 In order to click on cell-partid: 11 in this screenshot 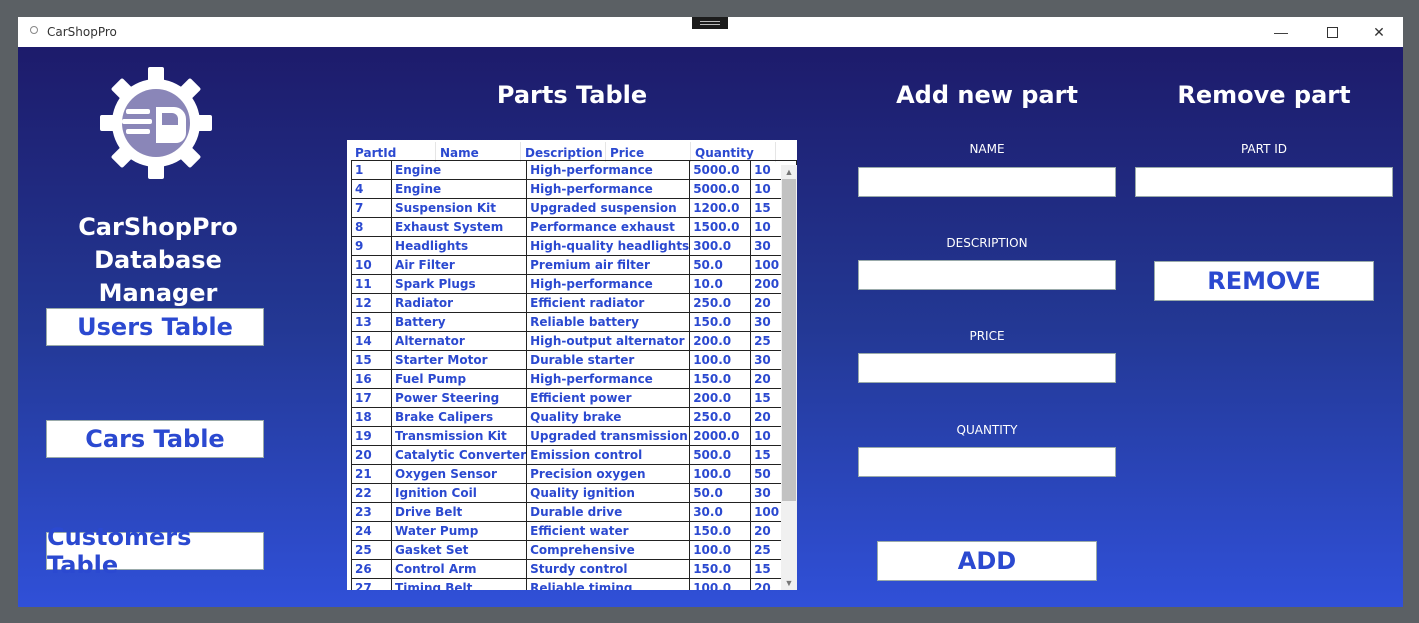, I will do `click(371, 284)`.